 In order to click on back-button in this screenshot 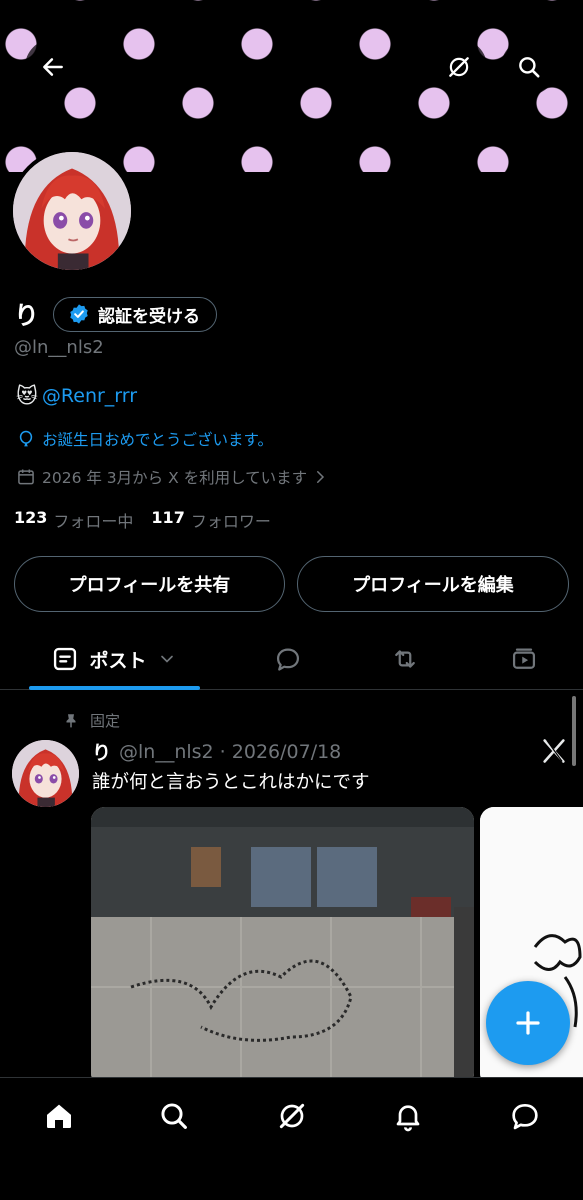, I will do `click(53, 67)`.